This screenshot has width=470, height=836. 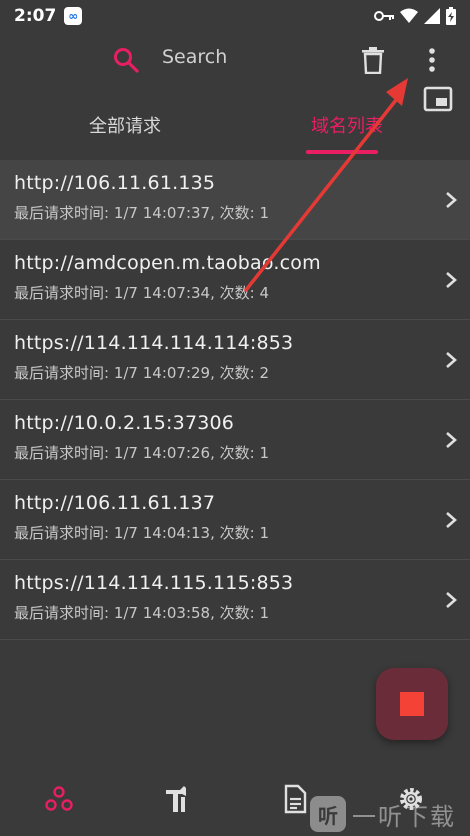 What do you see at coordinates (384, 16) in the screenshot?
I see `vpn-key-icon` at bounding box center [384, 16].